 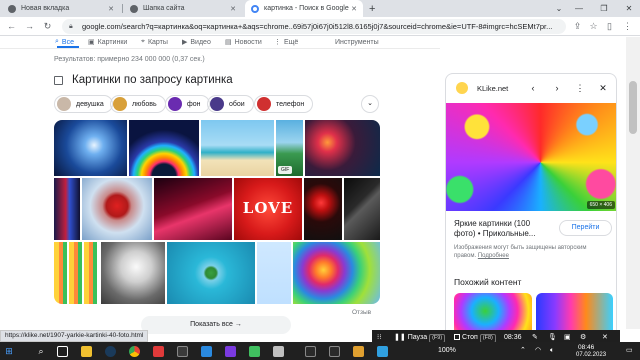 I want to click on image-result: LOVE, so click(x=268, y=209).